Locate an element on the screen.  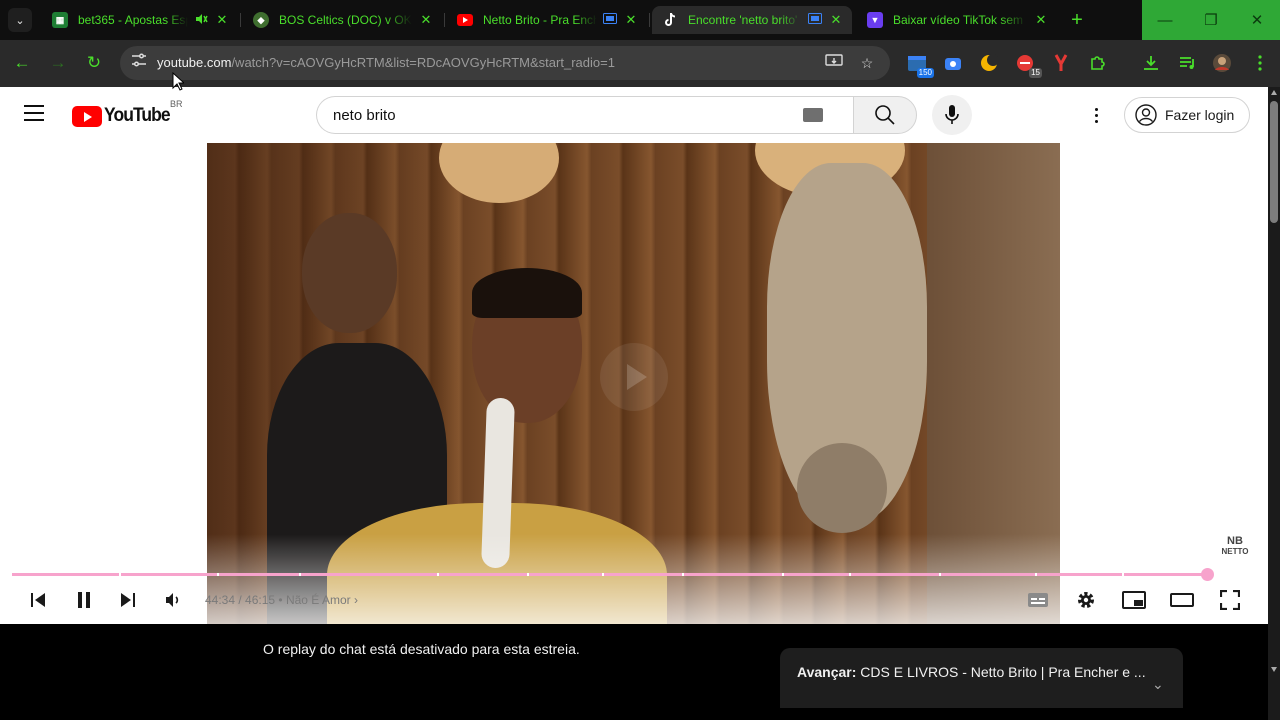
sign-in-label: Fazer login is located at coordinates (1200, 115).